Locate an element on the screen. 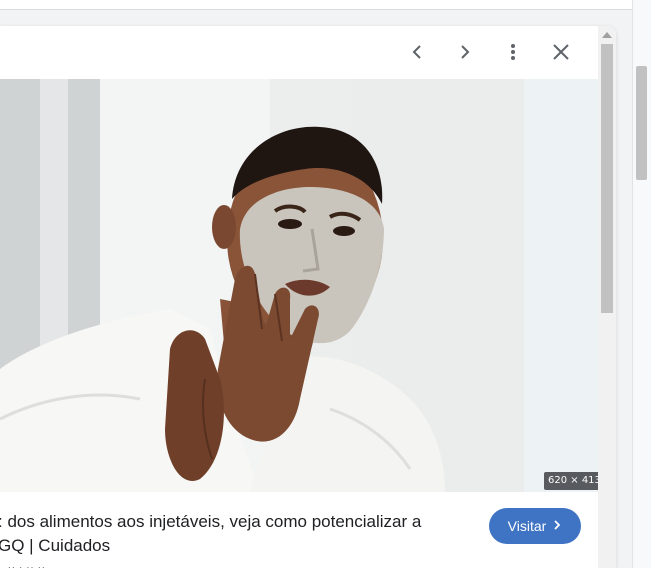 The height and width of the screenshot is (568, 651). page-scrollbar is located at coordinates (641, 284).